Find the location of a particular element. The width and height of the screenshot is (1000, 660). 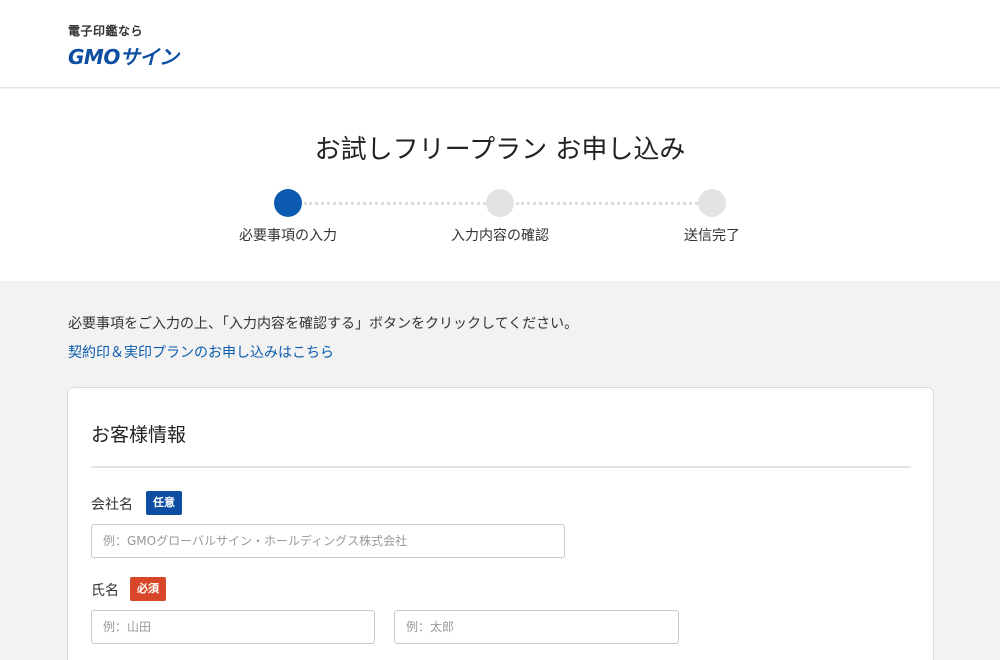

intro-text: 必要事項をご入力の上、「入力内容を確認する」ボタンをクリックしてください。 is located at coordinates (323, 324).